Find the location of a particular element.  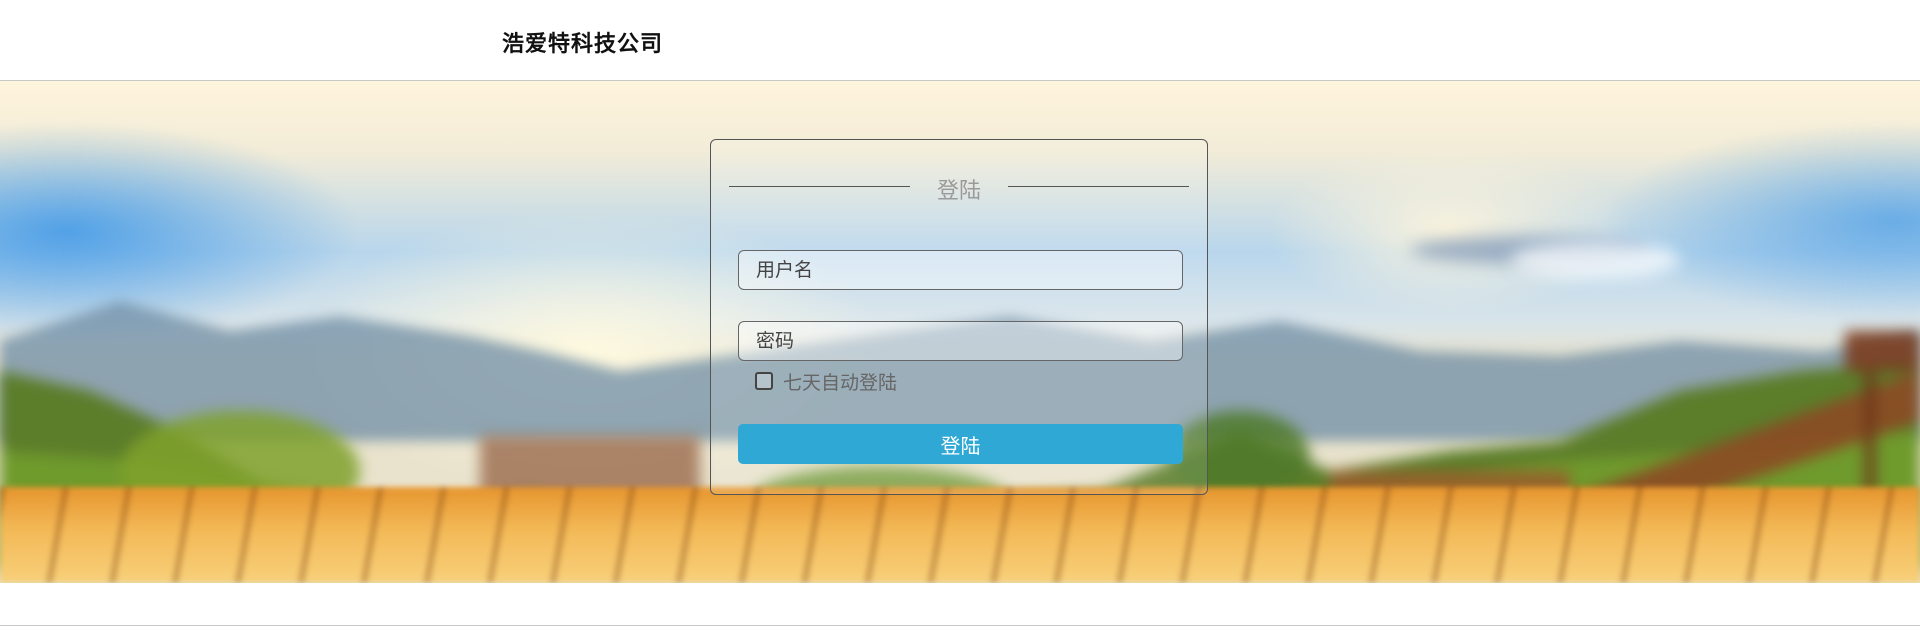

password-input is located at coordinates (960, 341).